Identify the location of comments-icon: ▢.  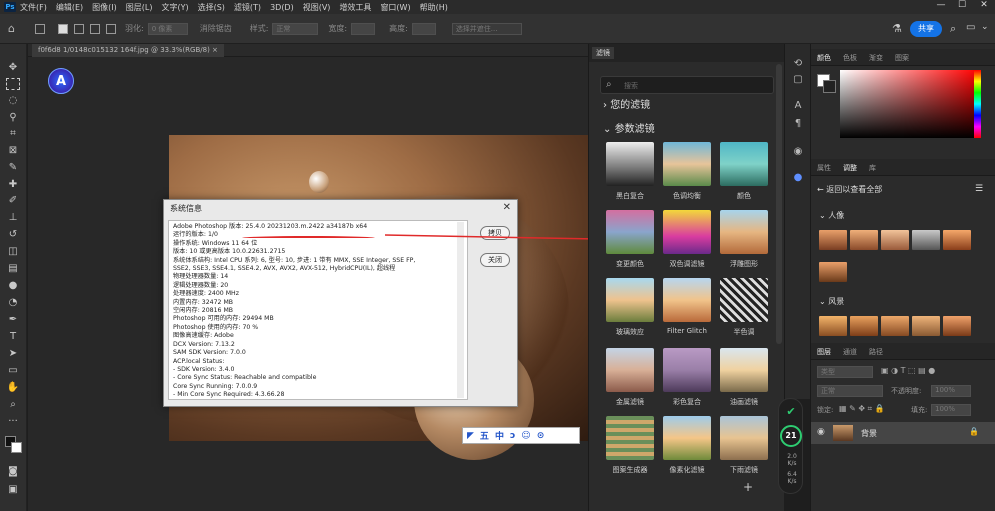
(798, 80).